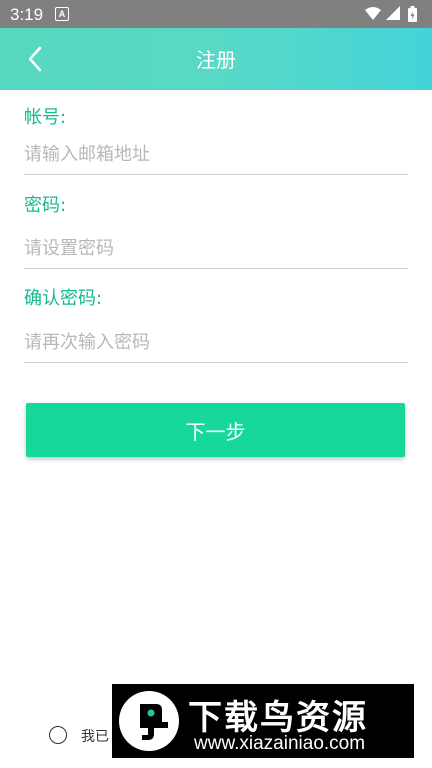 The width and height of the screenshot is (432, 768). I want to click on wifi-icon, so click(373, 13).